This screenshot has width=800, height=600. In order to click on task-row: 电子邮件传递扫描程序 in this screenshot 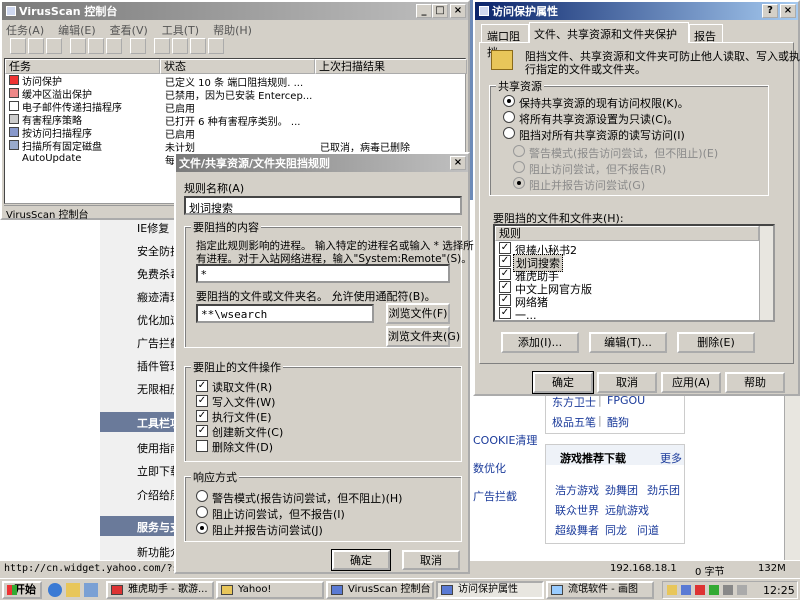, I will do `click(65, 107)`.